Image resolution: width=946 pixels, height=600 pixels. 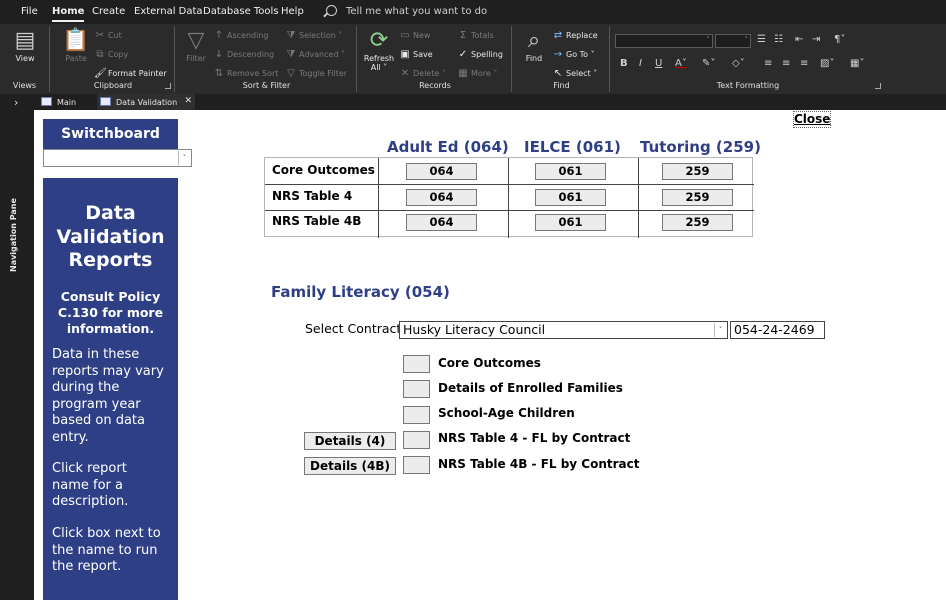 What do you see at coordinates (777, 330) in the screenshot?
I see `contract-id-field: 054-24-2469` at bounding box center [777, 330].